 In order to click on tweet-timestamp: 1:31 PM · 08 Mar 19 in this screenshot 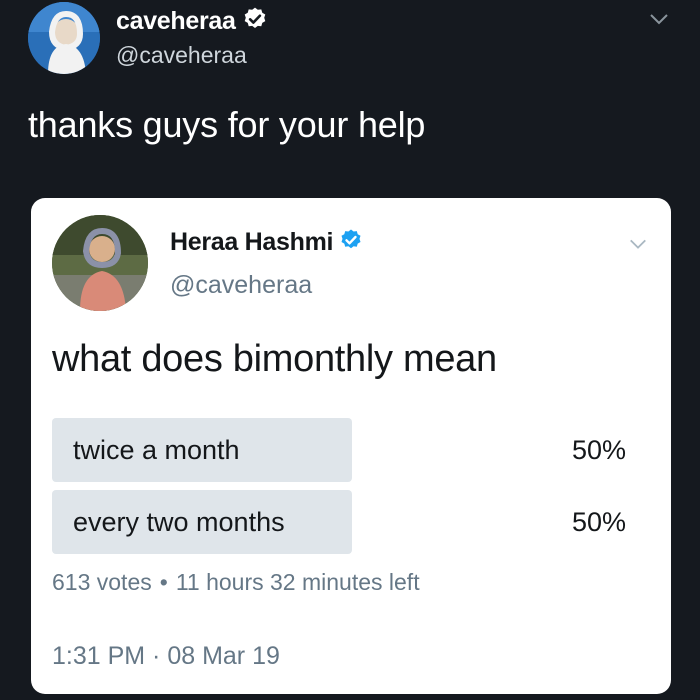, I will do `click(166, 656)`.